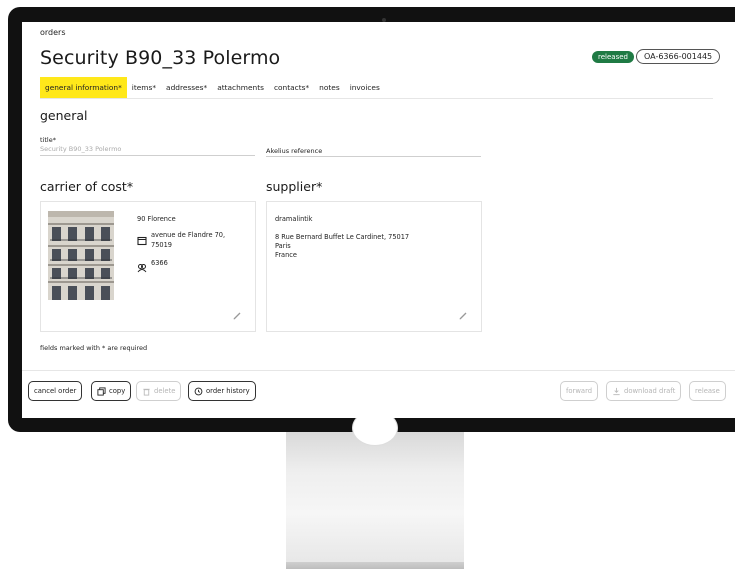 This screenshot has height=569, width=735. Describe the element at coordinates (146, 392) in the screenshot. I see `trash-icon` at that location.